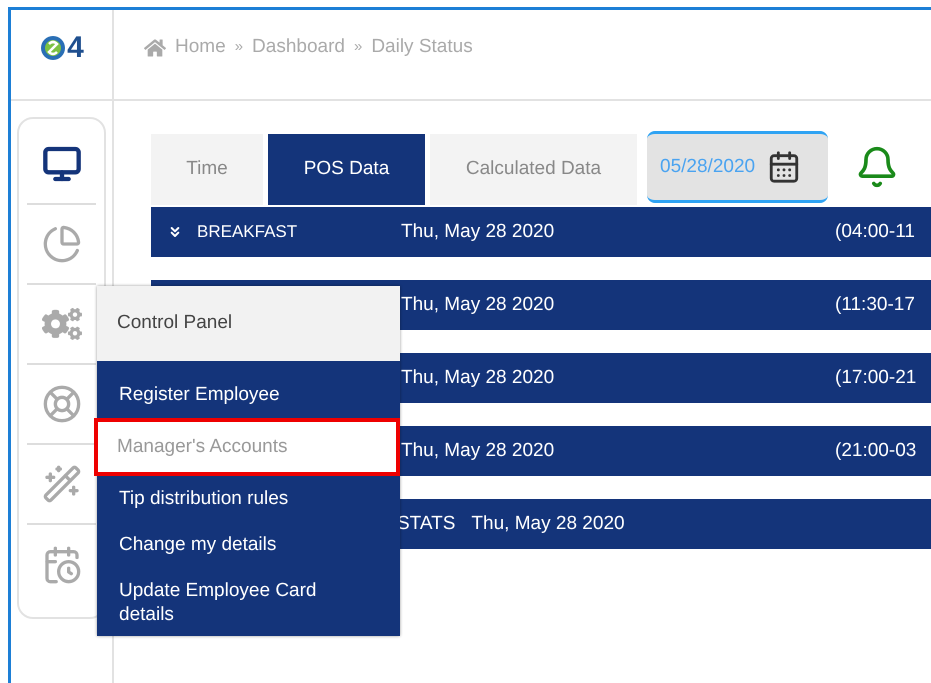  What do you see at coordinates (247, 232) in the screenshot?
I see `row-label: BREAKFAST` at bounding box center [247, 232].